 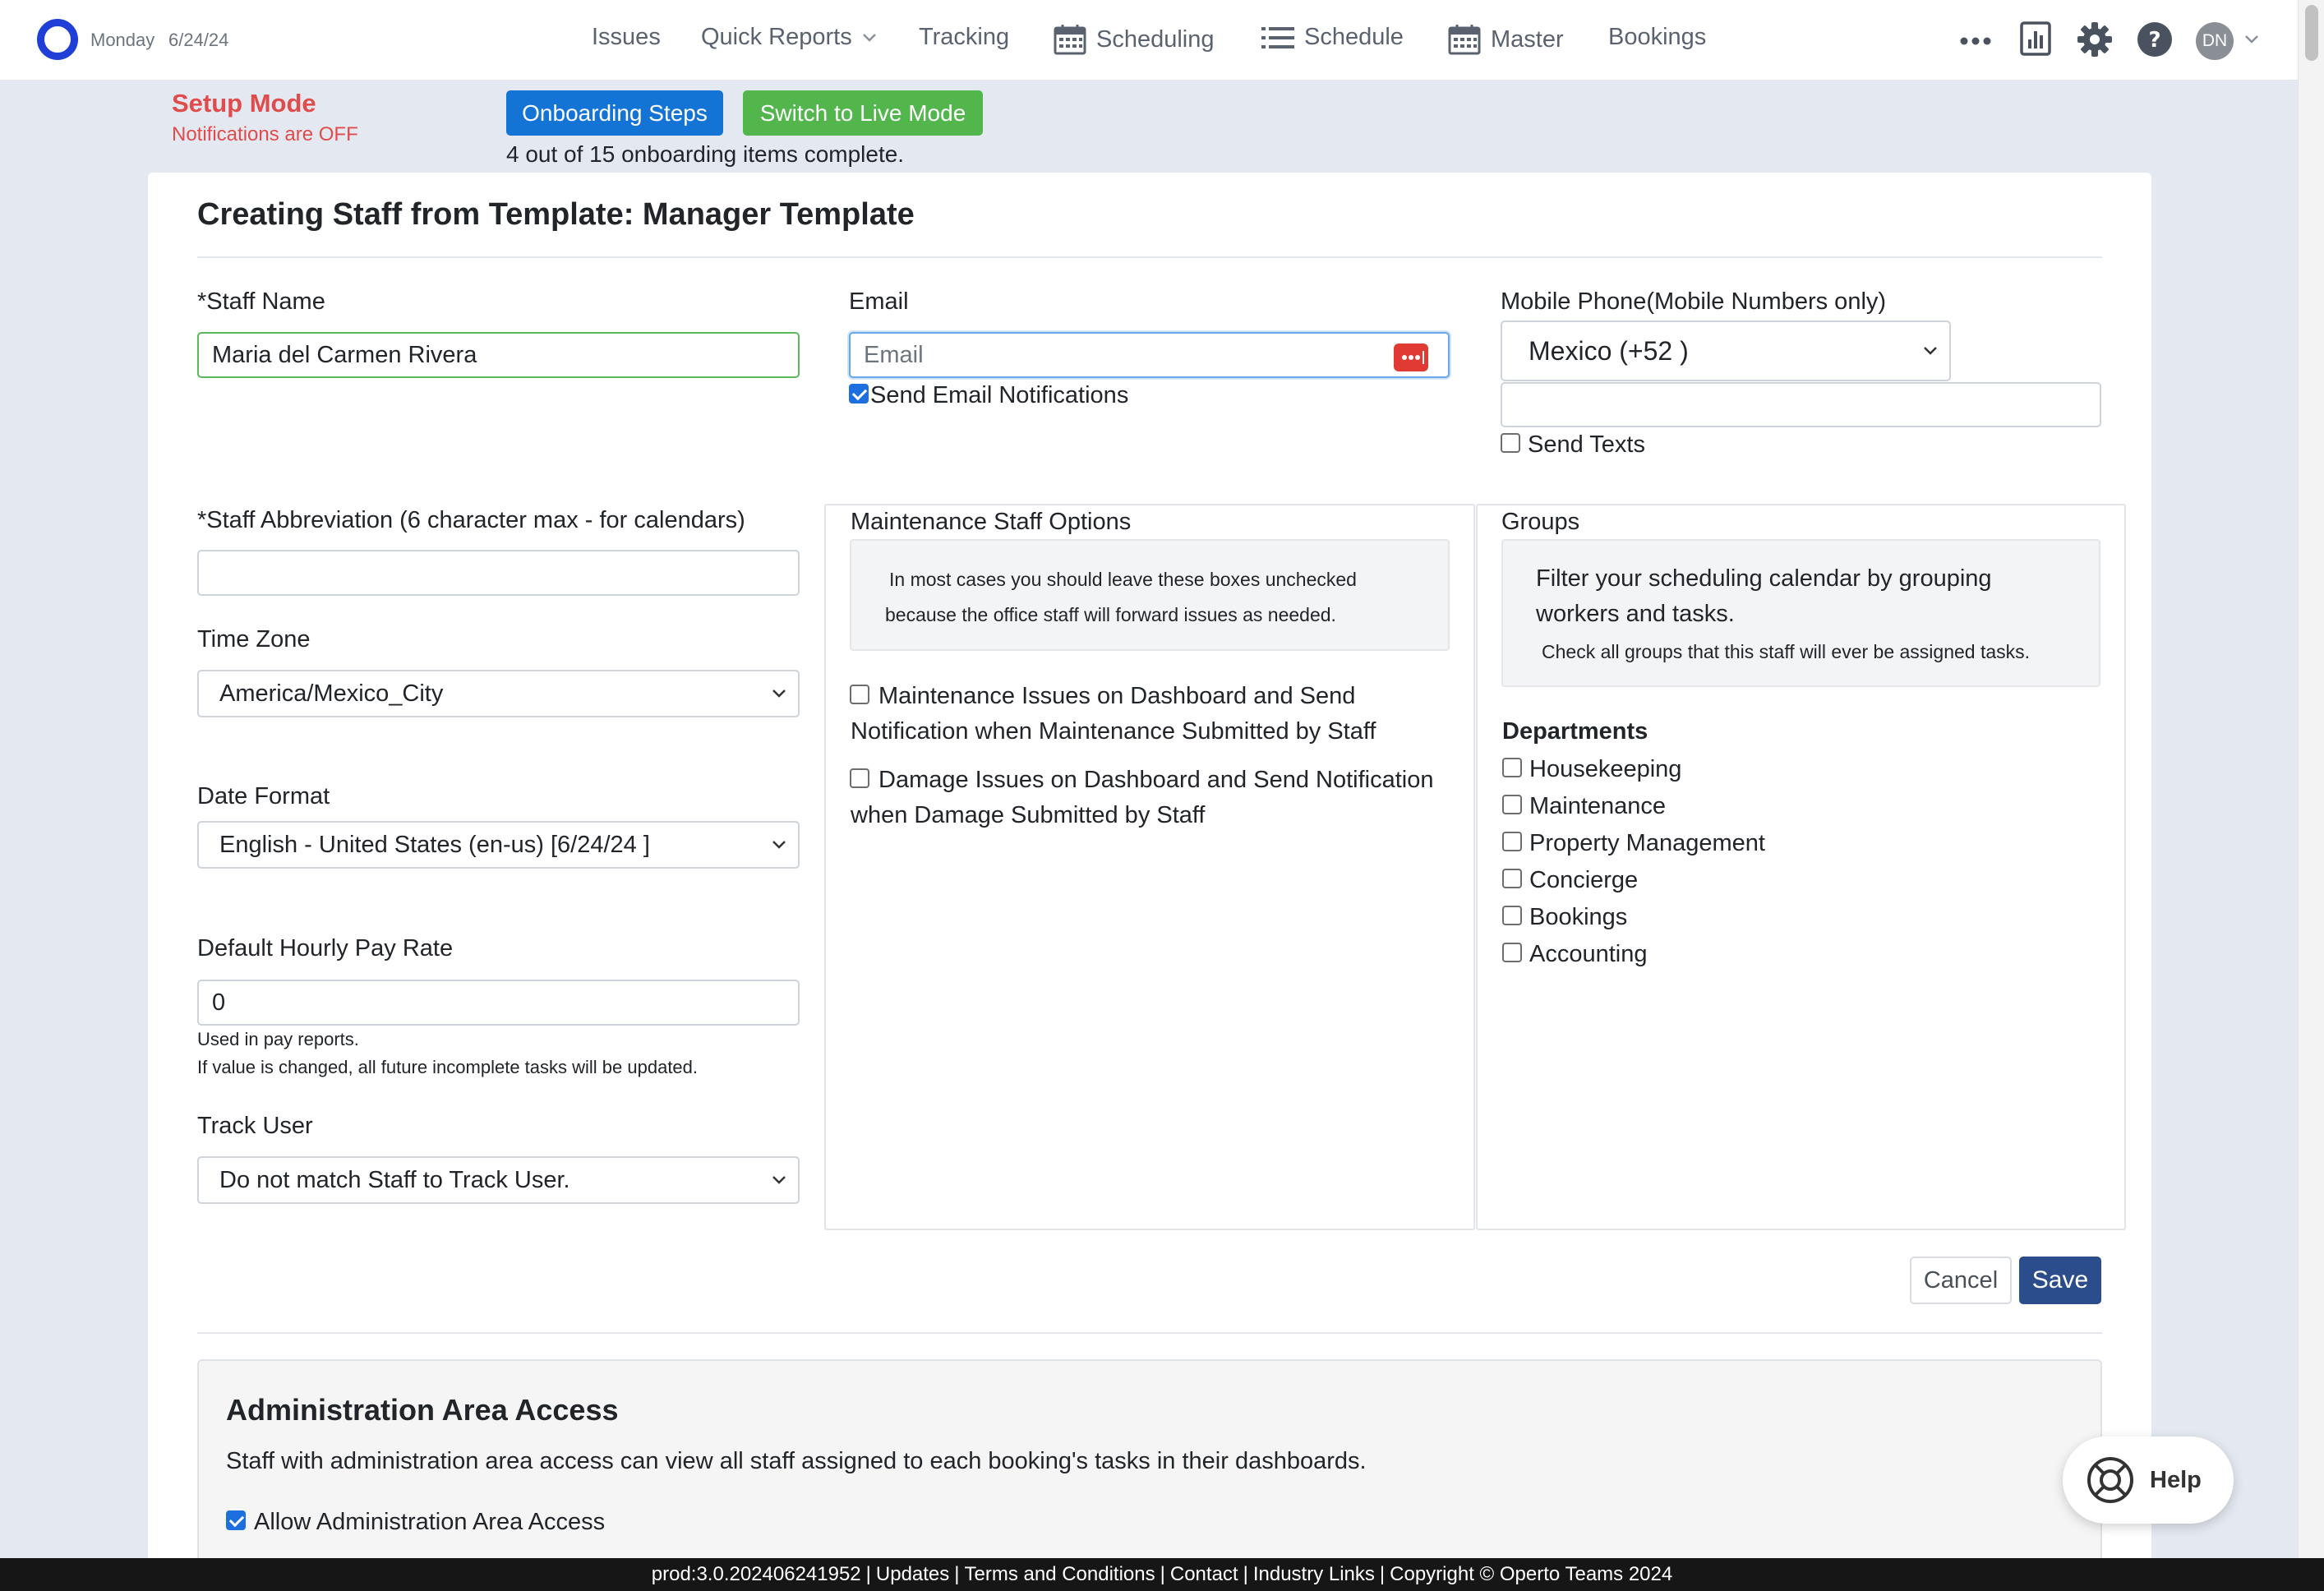 I want to click on more-icon, so click(x=1975, y=41).